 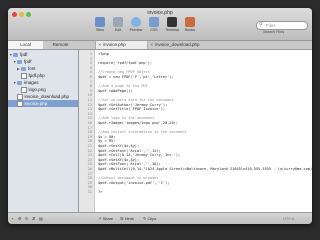 I want to click on clips-button: ✎ Clips, so click(x=149, y=218).